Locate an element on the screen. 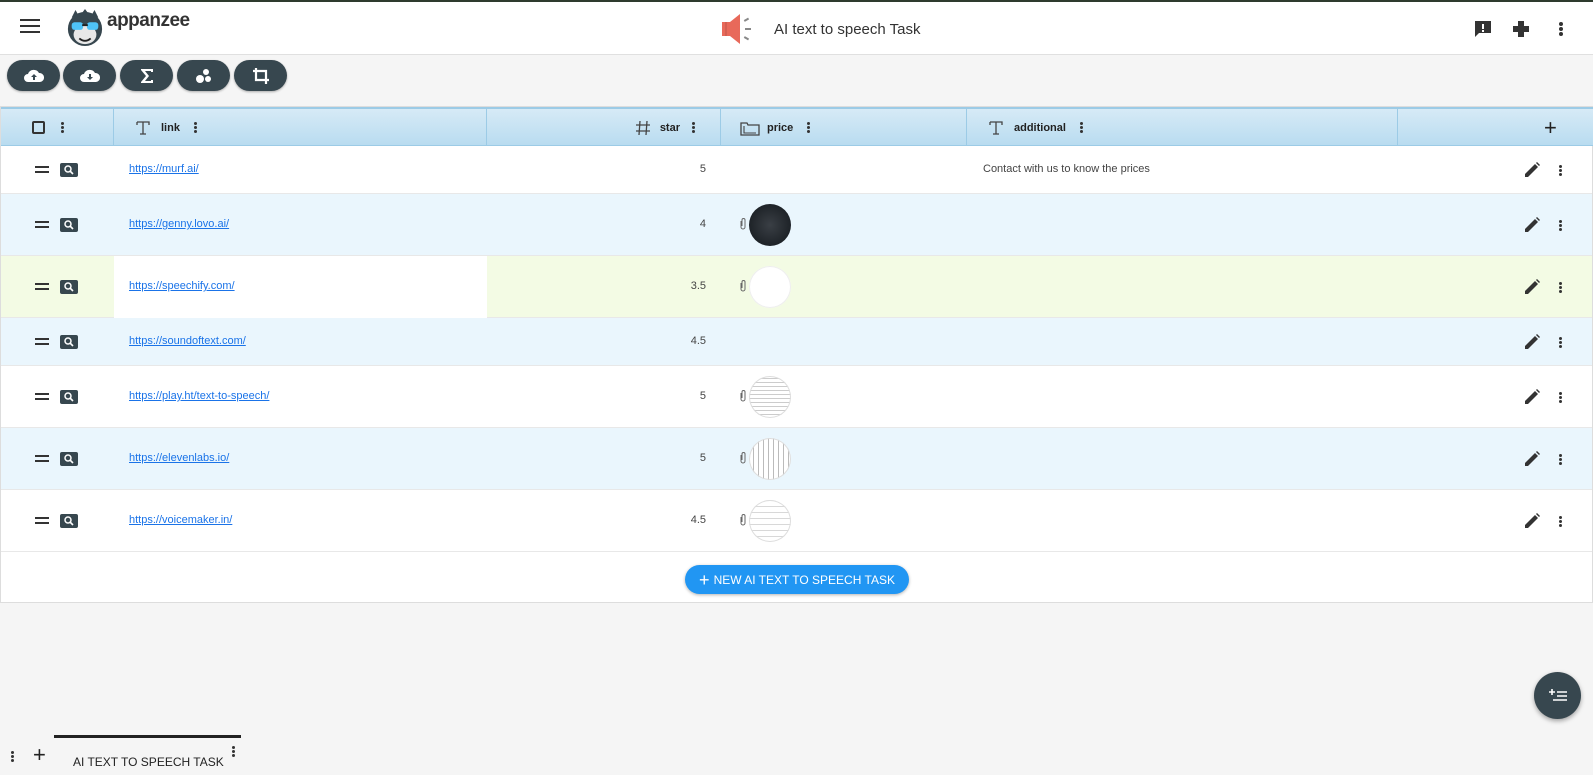  row-additional: Contact with us to know the prices is located at coordinates (1066, 169).